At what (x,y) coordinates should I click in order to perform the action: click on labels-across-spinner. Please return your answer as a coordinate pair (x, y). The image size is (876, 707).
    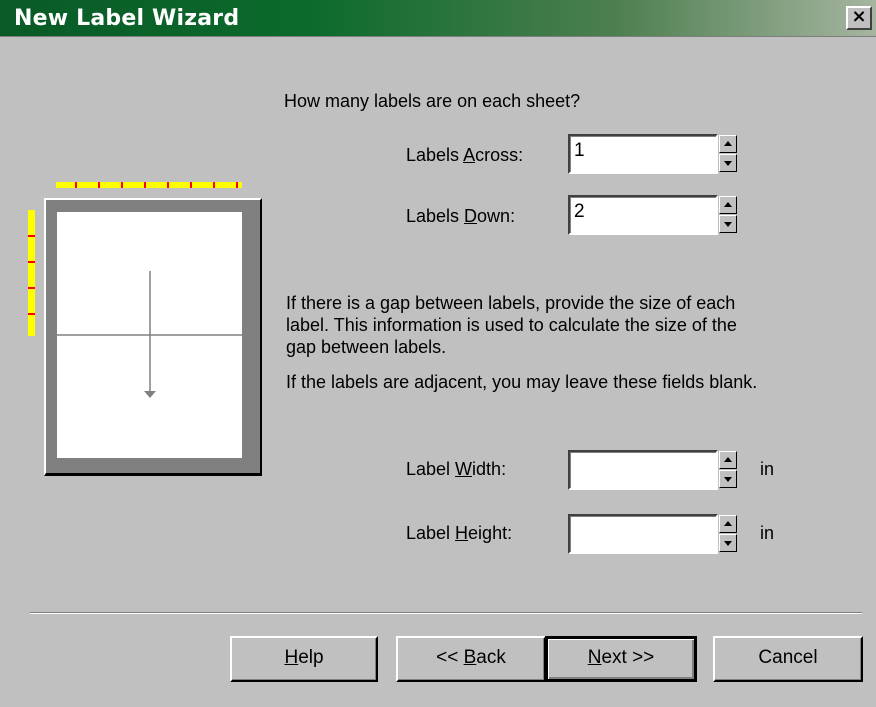
    Looking at the image, I should click on (728, 154).